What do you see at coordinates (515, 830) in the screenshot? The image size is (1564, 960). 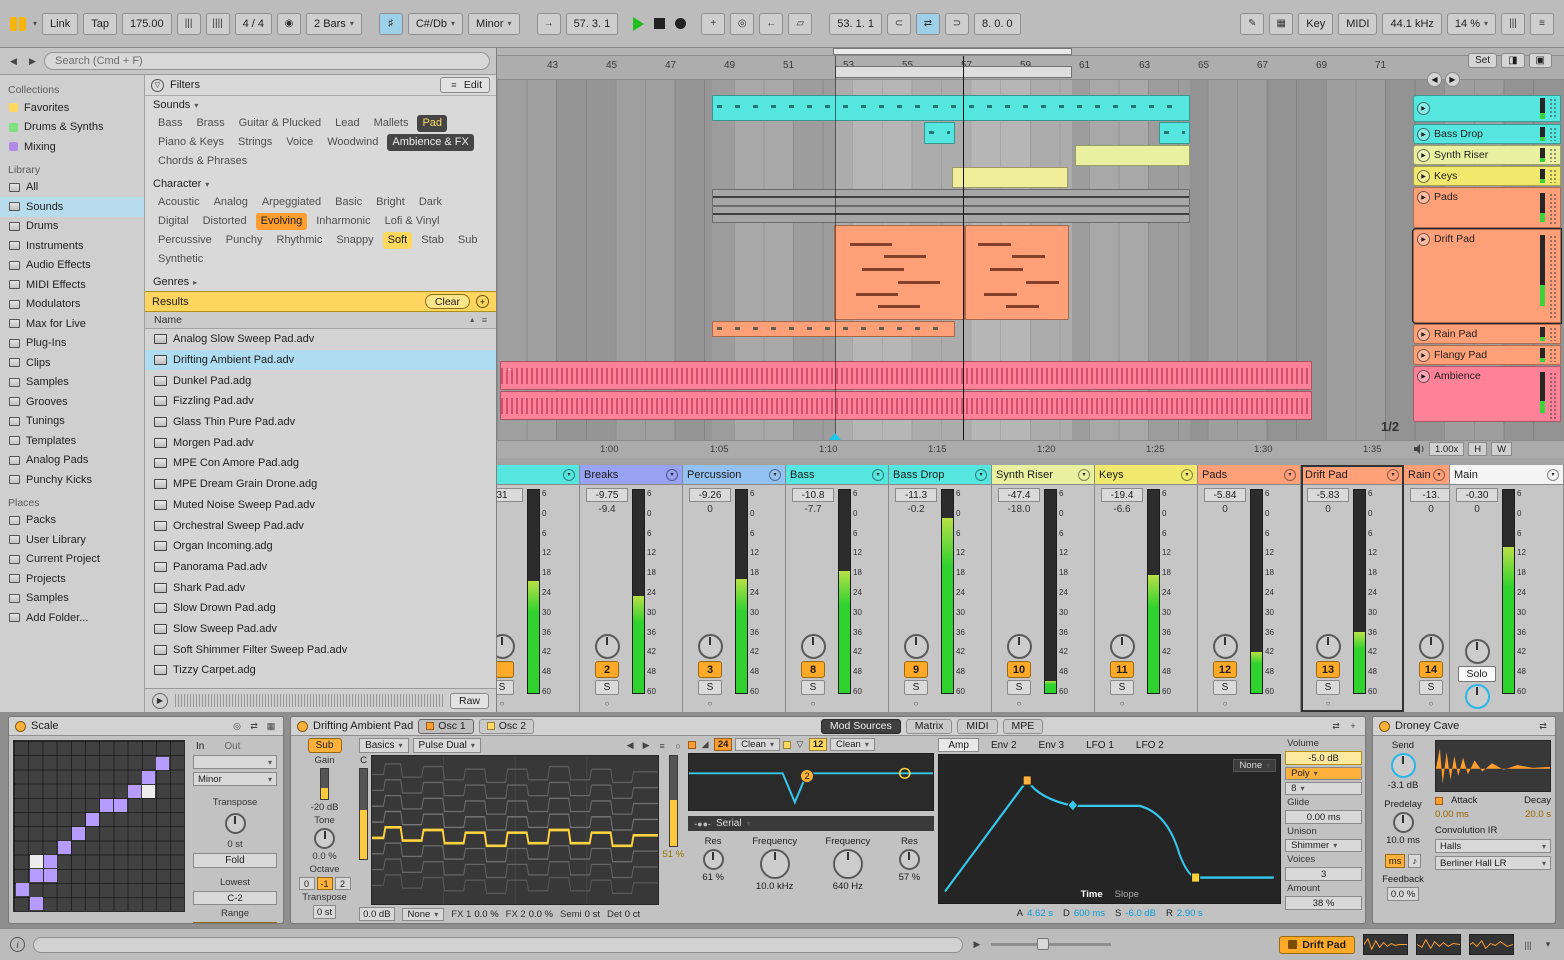 I see `wavetable-display` at bounding box center [515, 830].